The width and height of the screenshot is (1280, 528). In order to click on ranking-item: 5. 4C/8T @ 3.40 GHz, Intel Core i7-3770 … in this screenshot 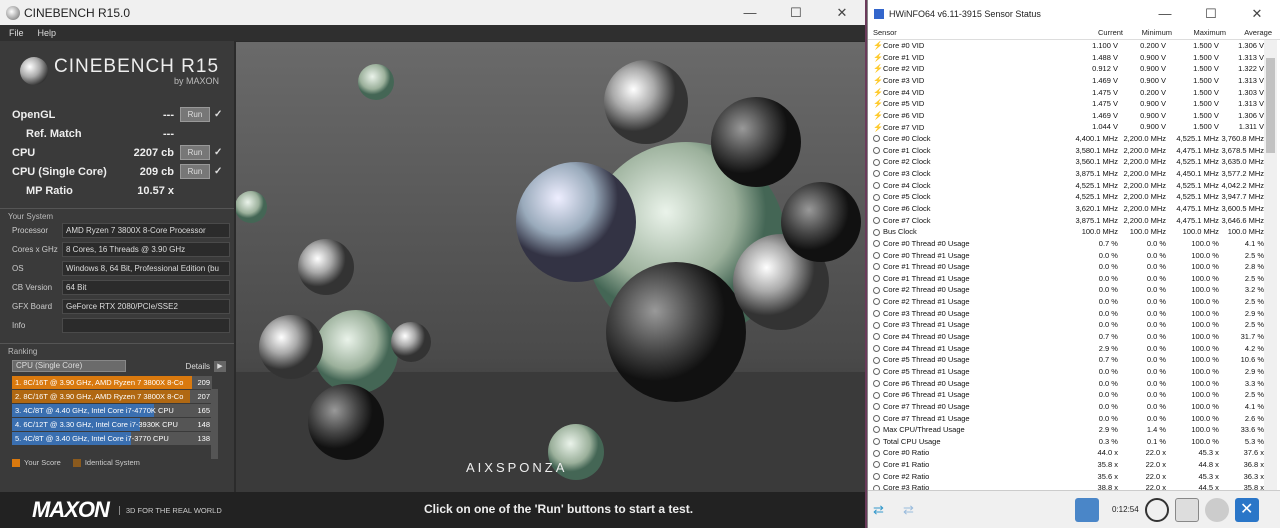, I will do `click(112, 438)`.